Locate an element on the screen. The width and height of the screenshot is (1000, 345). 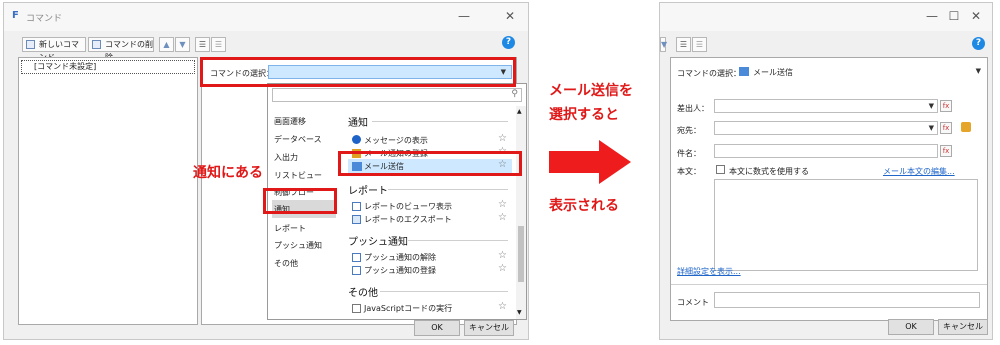
command-select-dropdown: メール送信 ▼ is located at coordinates (860, 71).